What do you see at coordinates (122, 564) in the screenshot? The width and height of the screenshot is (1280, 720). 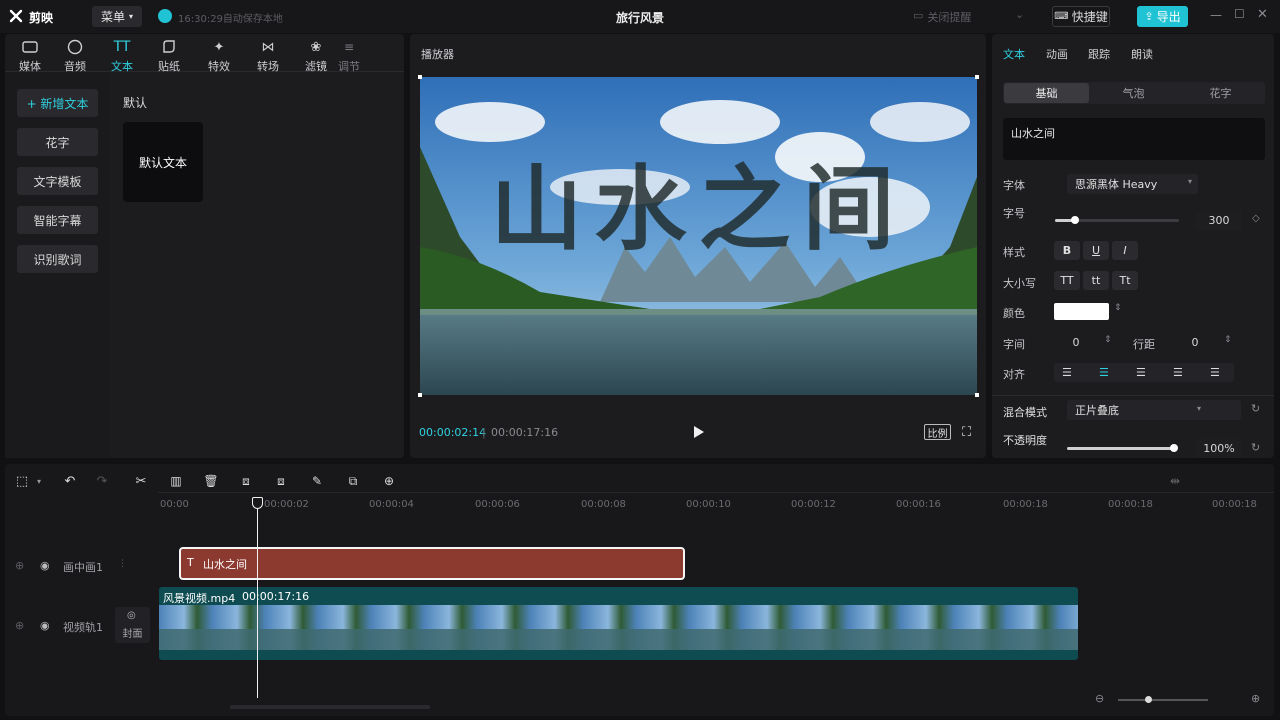 I see `track-audio-icon: ⋮` at bounding box center [122, 564].